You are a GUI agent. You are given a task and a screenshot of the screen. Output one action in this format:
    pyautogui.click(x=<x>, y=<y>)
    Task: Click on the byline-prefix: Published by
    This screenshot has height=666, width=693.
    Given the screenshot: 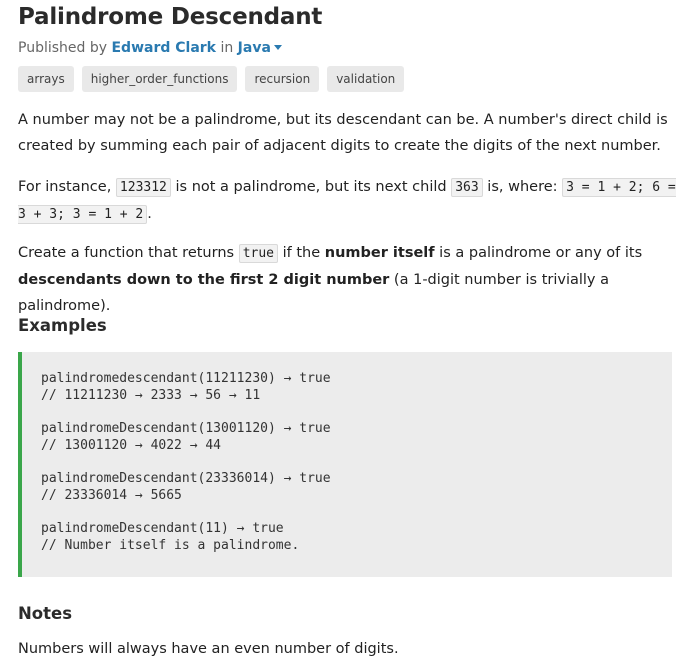 What is the action you would take?
    pyautogui.click(x=65, y=48)
    